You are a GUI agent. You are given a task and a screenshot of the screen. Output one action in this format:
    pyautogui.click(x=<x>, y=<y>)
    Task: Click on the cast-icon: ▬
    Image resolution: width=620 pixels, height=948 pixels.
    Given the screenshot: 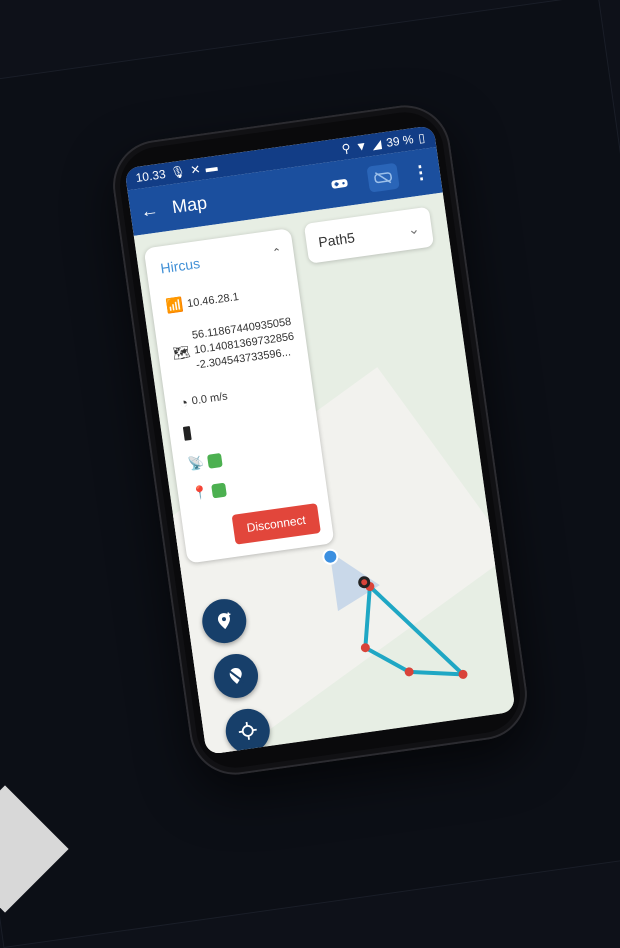 What is the action you would take?
    pyautogui.click(x=211, y=167)
    